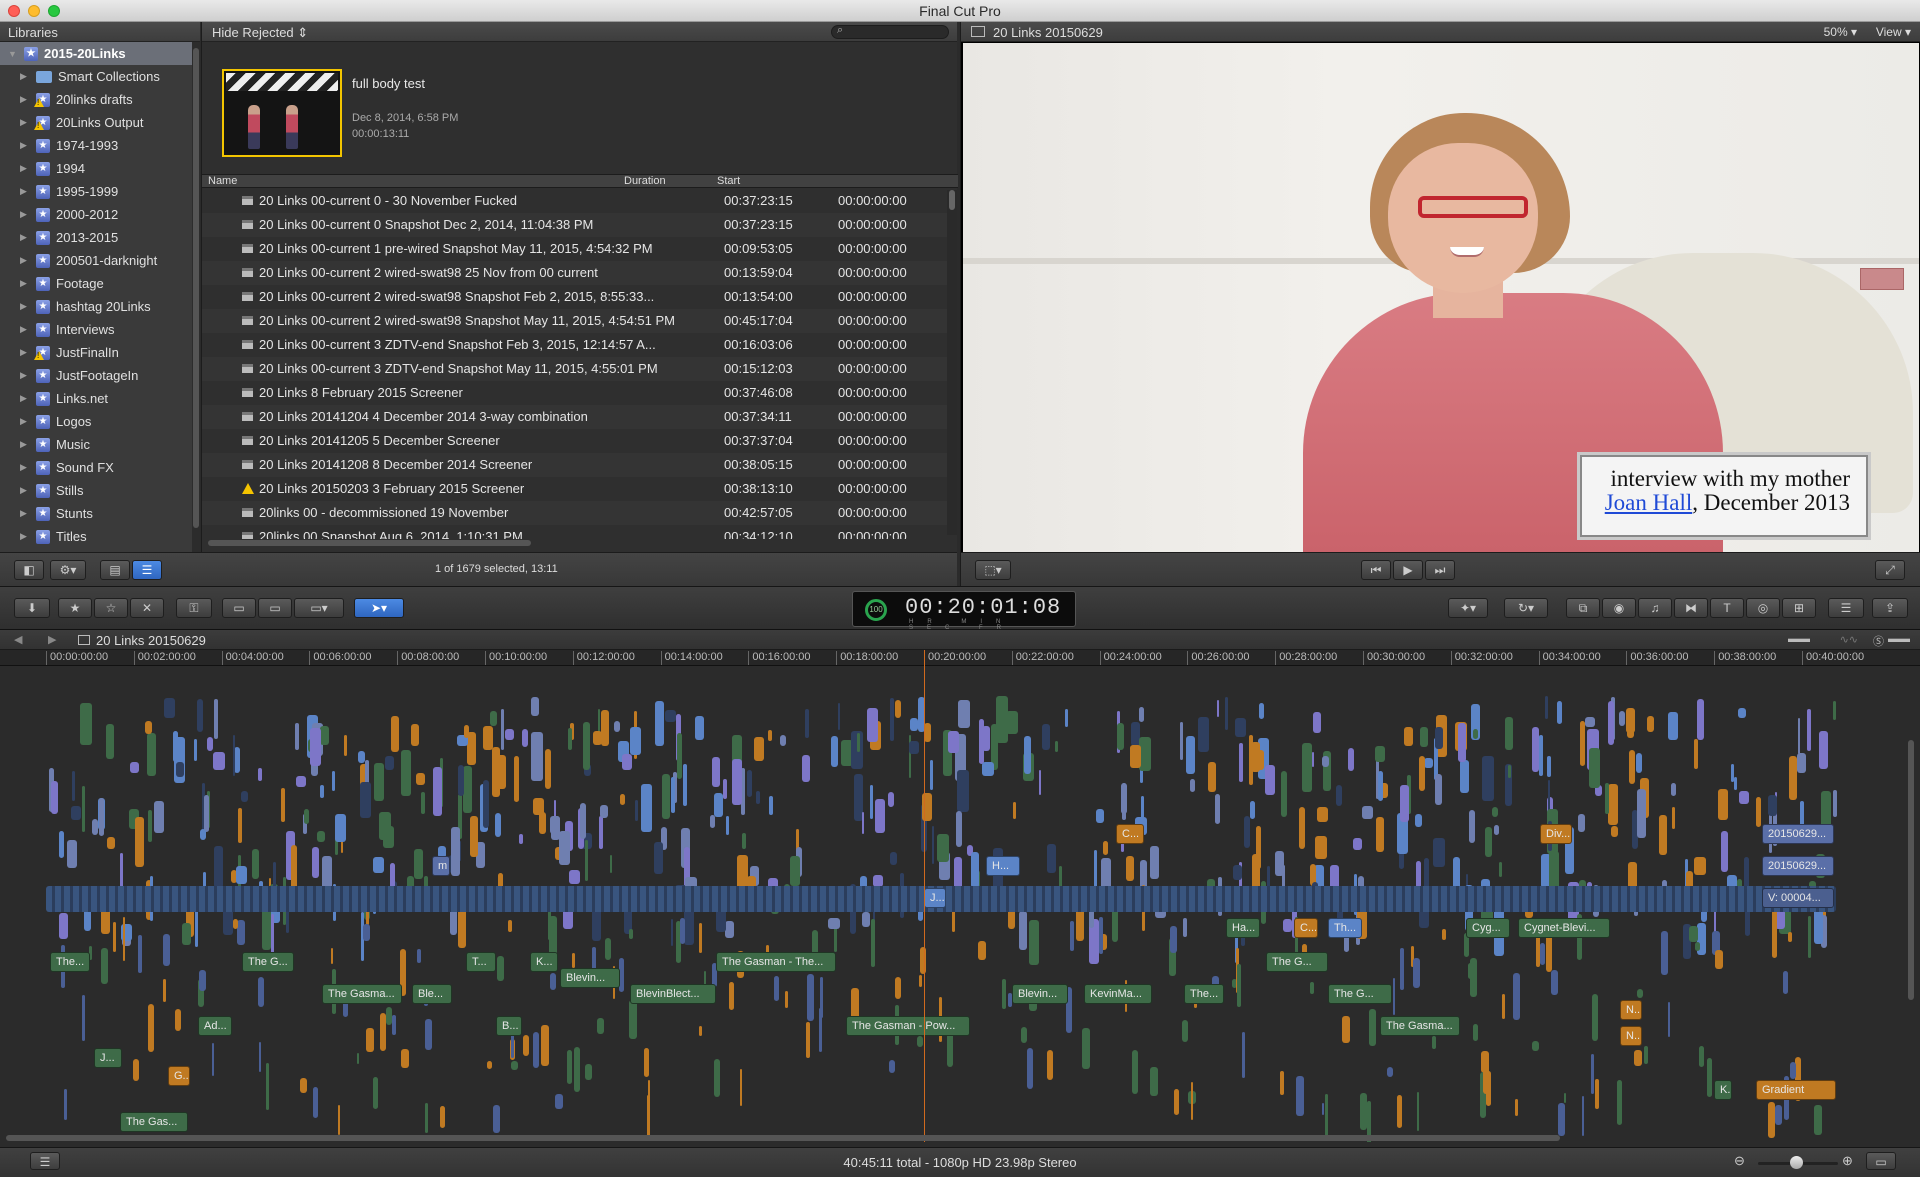 The width and height of the screenshot is (1920, 1177). What do you see at coordinates (222, 181) in the screenshot?
I see `column-name: Name` at bounding box center [222, 181].